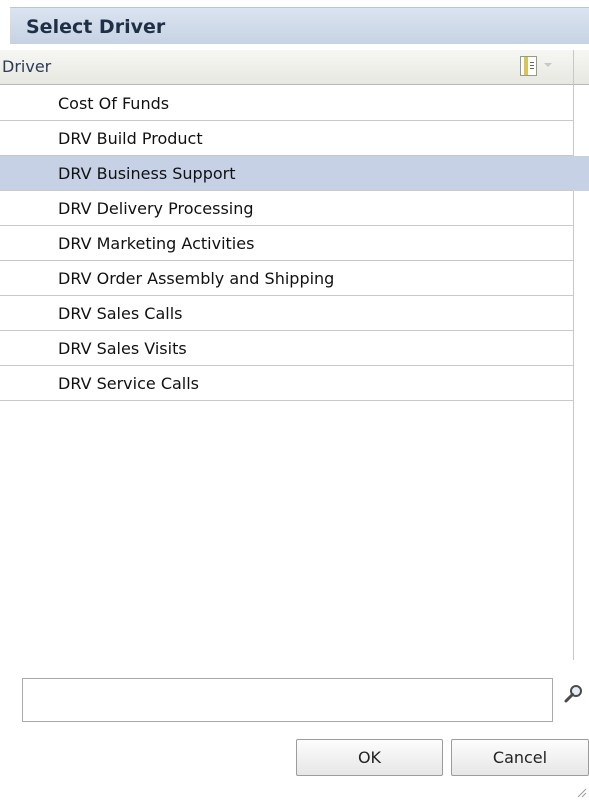 The height and width of the screenshot is (802, 589). What do you see at coordinates (528, 66) in the screenshot?
I see `column-chooser-icon` at bounding box center [528, 66].